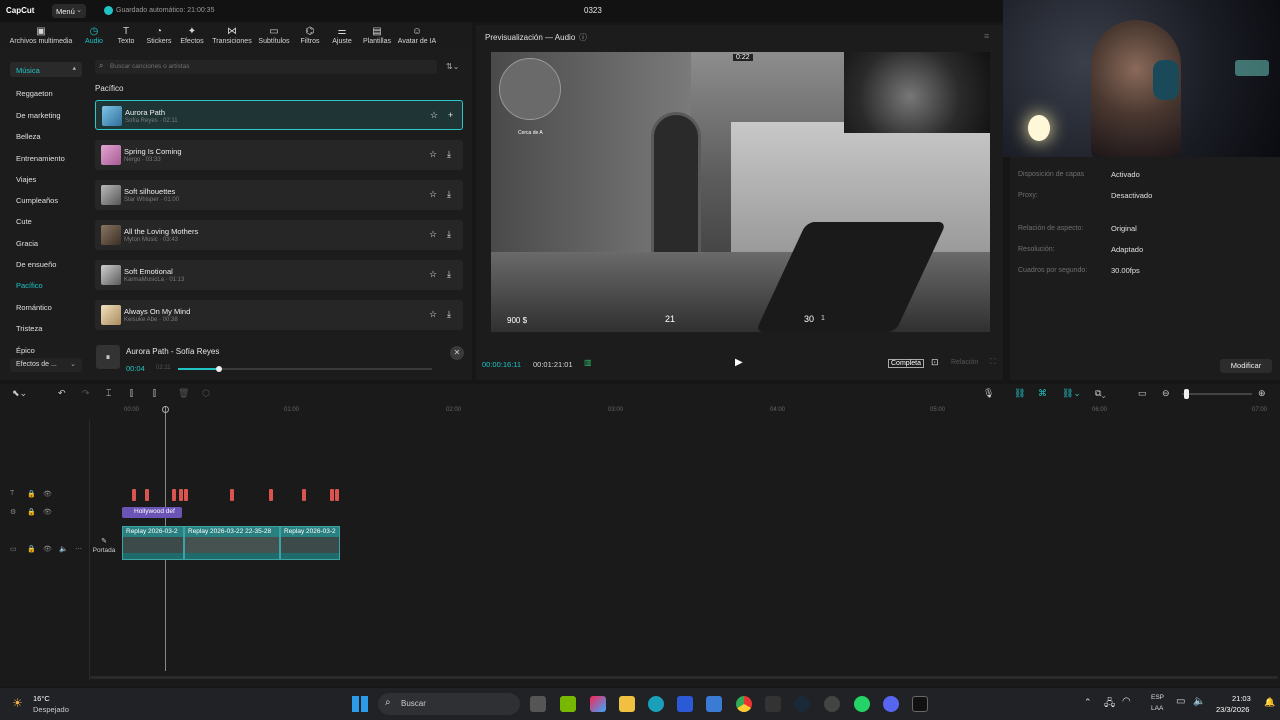  I want to click on notification-bell-icon: 🔔, so click(1269, 702).